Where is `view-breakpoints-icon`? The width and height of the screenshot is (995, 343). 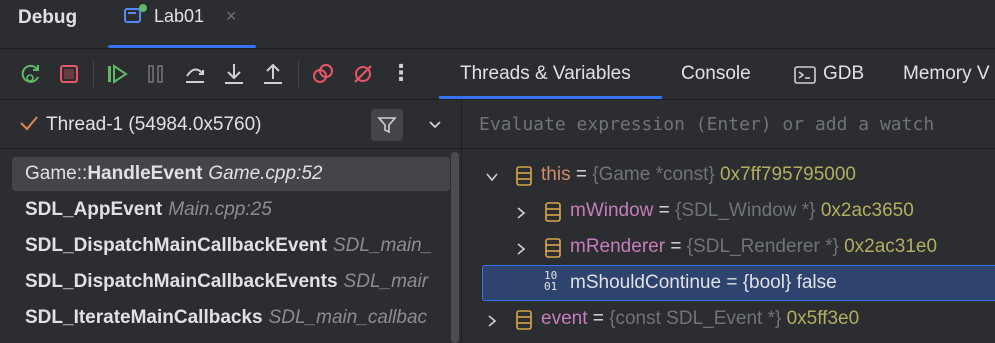 view-breakpoints-icon is located at coordinates (323, 74).